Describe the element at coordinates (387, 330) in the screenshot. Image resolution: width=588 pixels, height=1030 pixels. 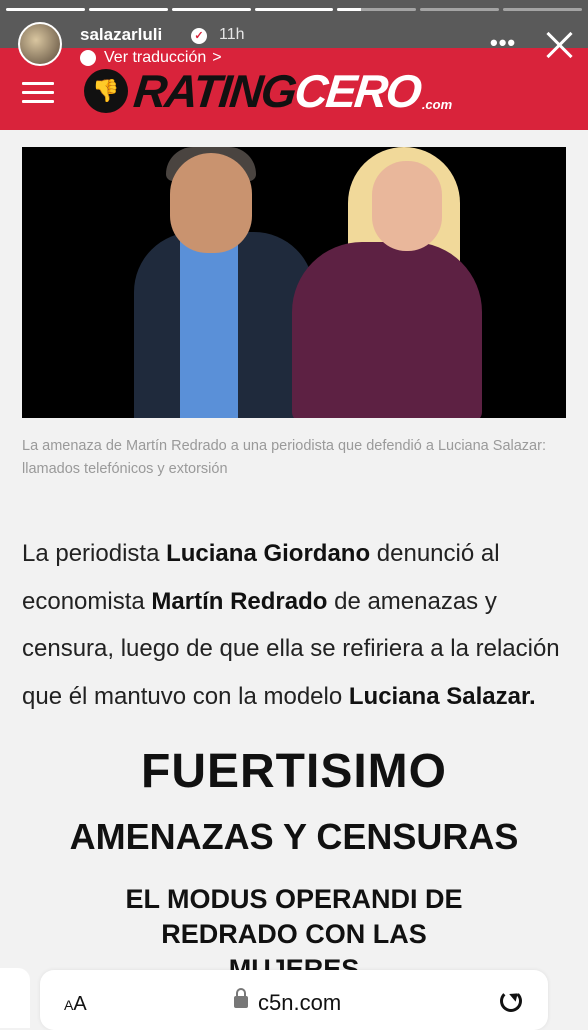
I see `photo-woman` at that location.